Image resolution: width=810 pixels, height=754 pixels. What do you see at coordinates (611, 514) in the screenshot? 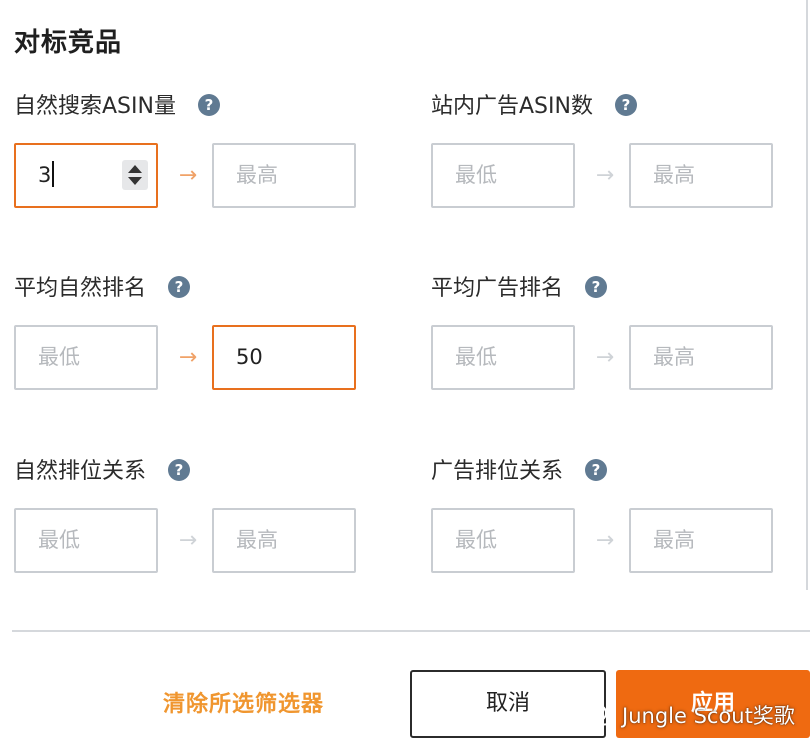
I see `filter-sponsored-rank-relation: 广告排位关系? 最低 → 最高` at bounding box center [611, 514].